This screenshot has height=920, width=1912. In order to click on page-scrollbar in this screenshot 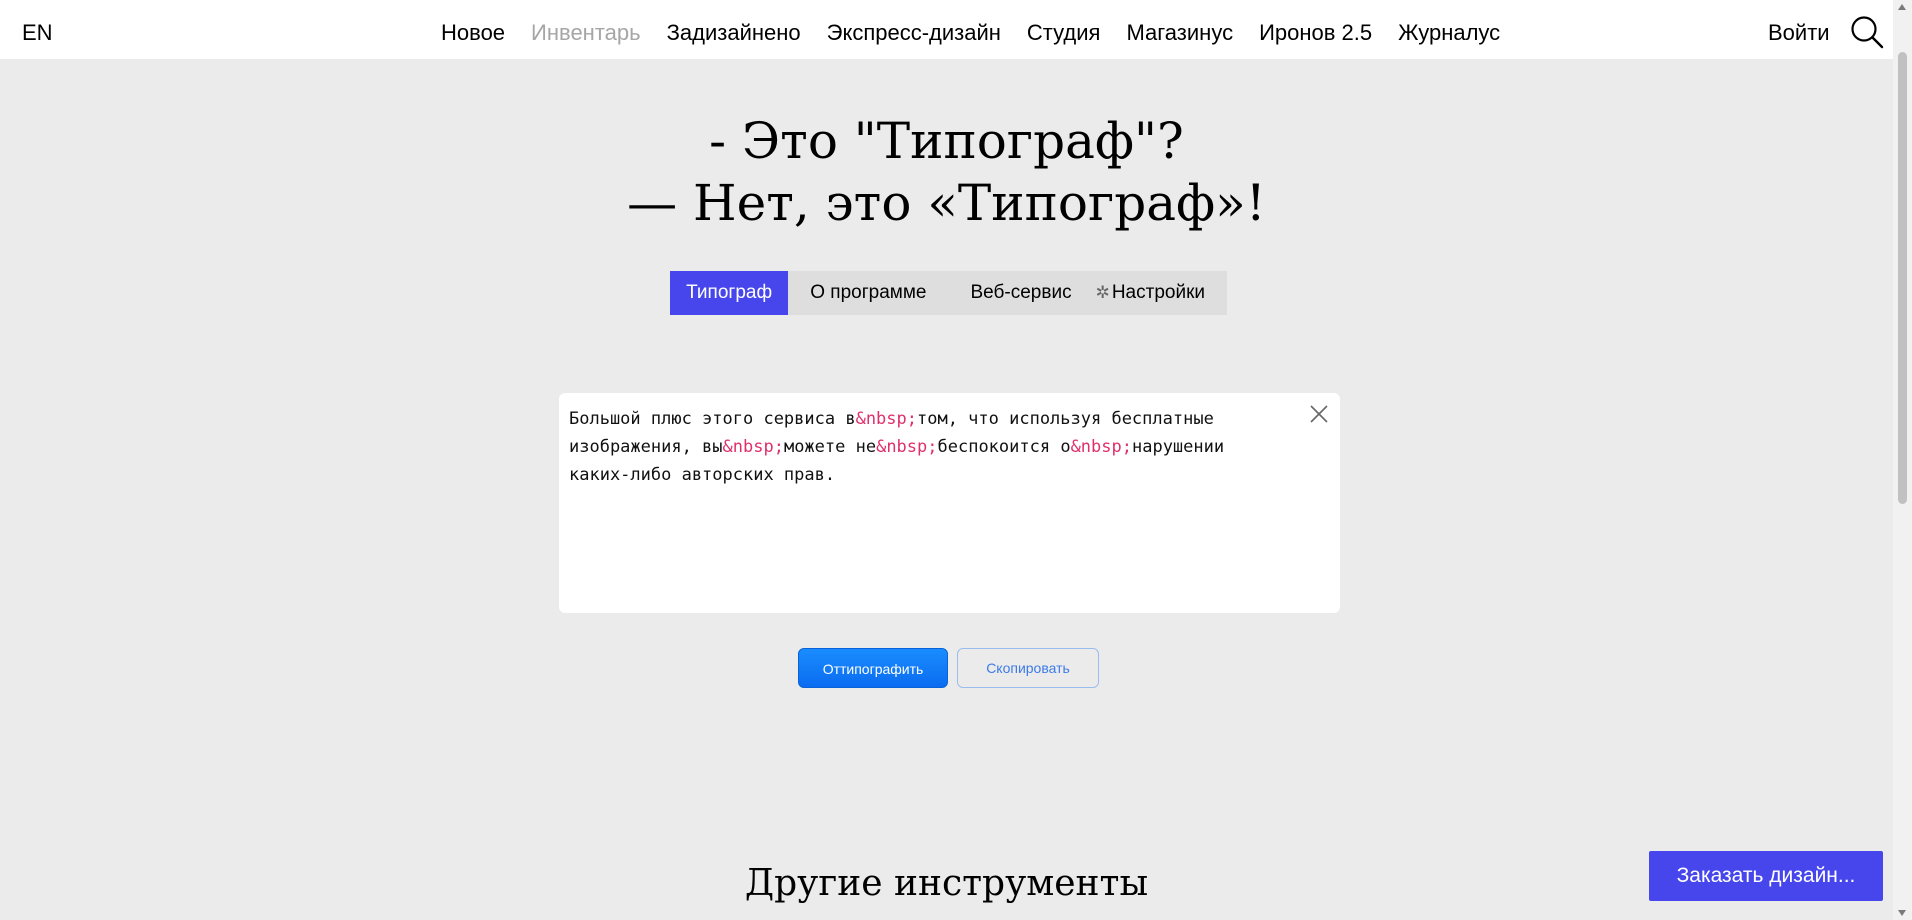, I will do `click(1902, 460)`.